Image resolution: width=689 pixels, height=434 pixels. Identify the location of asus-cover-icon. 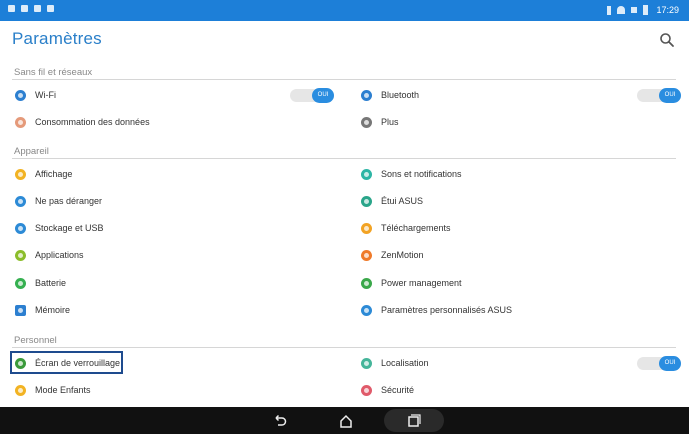
(366, 201).